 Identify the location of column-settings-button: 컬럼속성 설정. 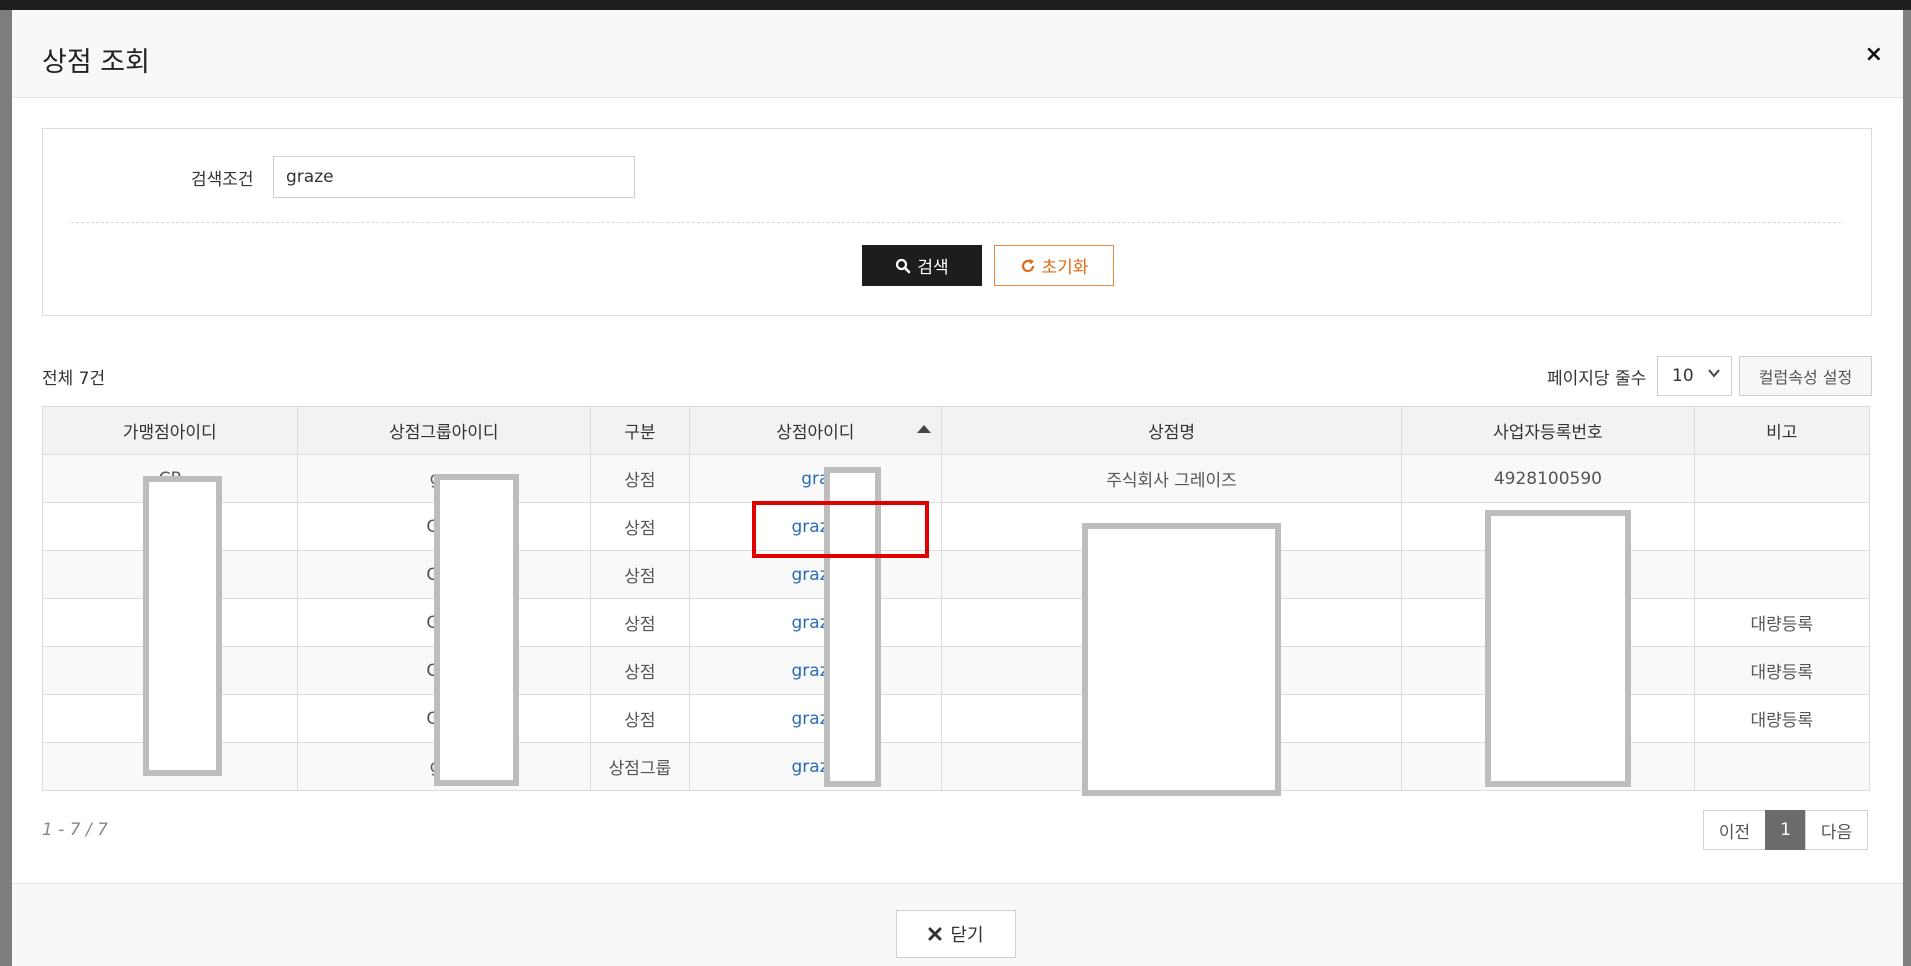
(1805, 376).